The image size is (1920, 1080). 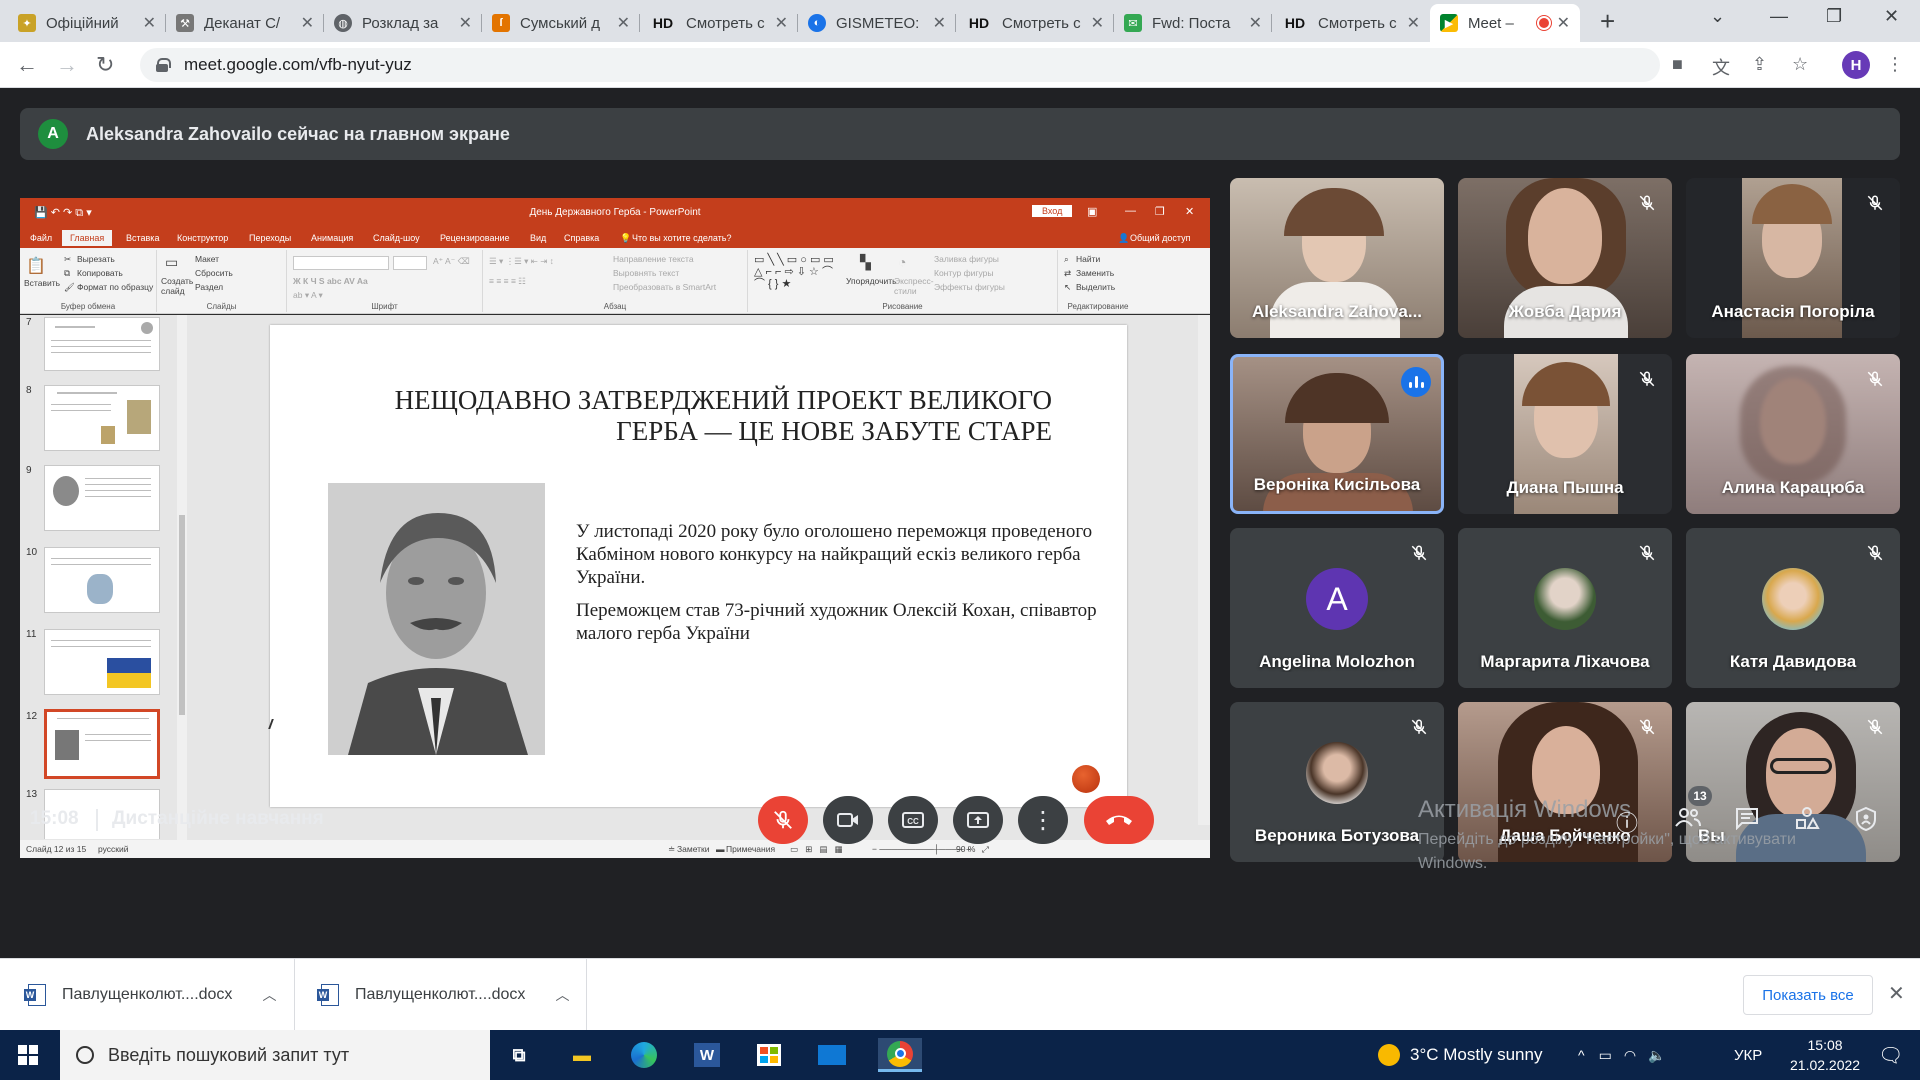 What do you see at coordinates (113, 849) in the screenshot?
I see `language-indicator: русский` at bounding box center [113, 849].